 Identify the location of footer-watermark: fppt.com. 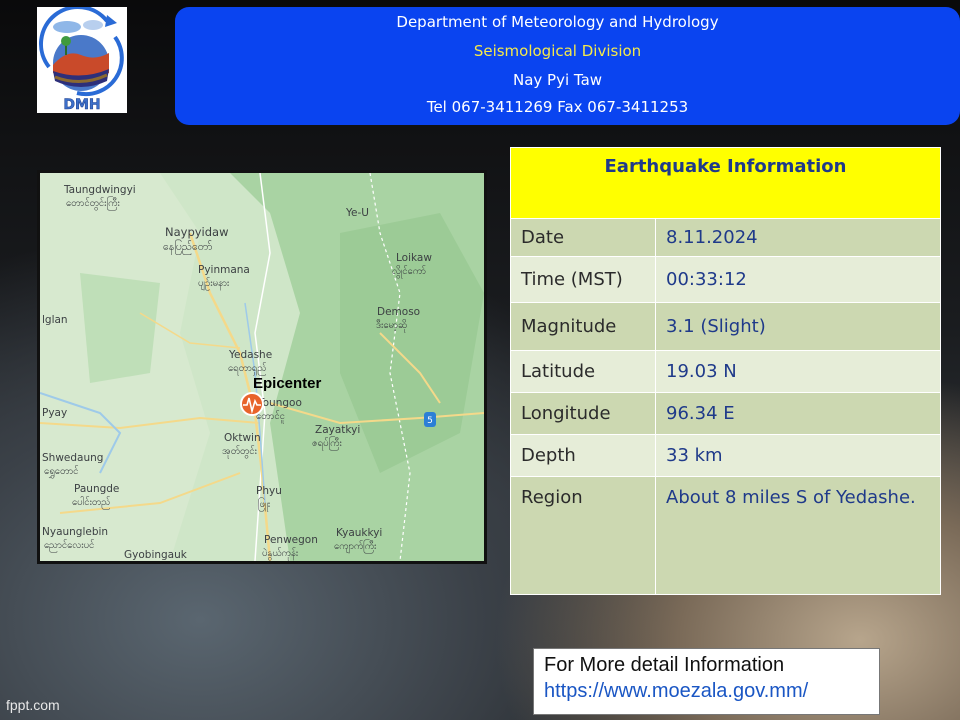
(33, 705).